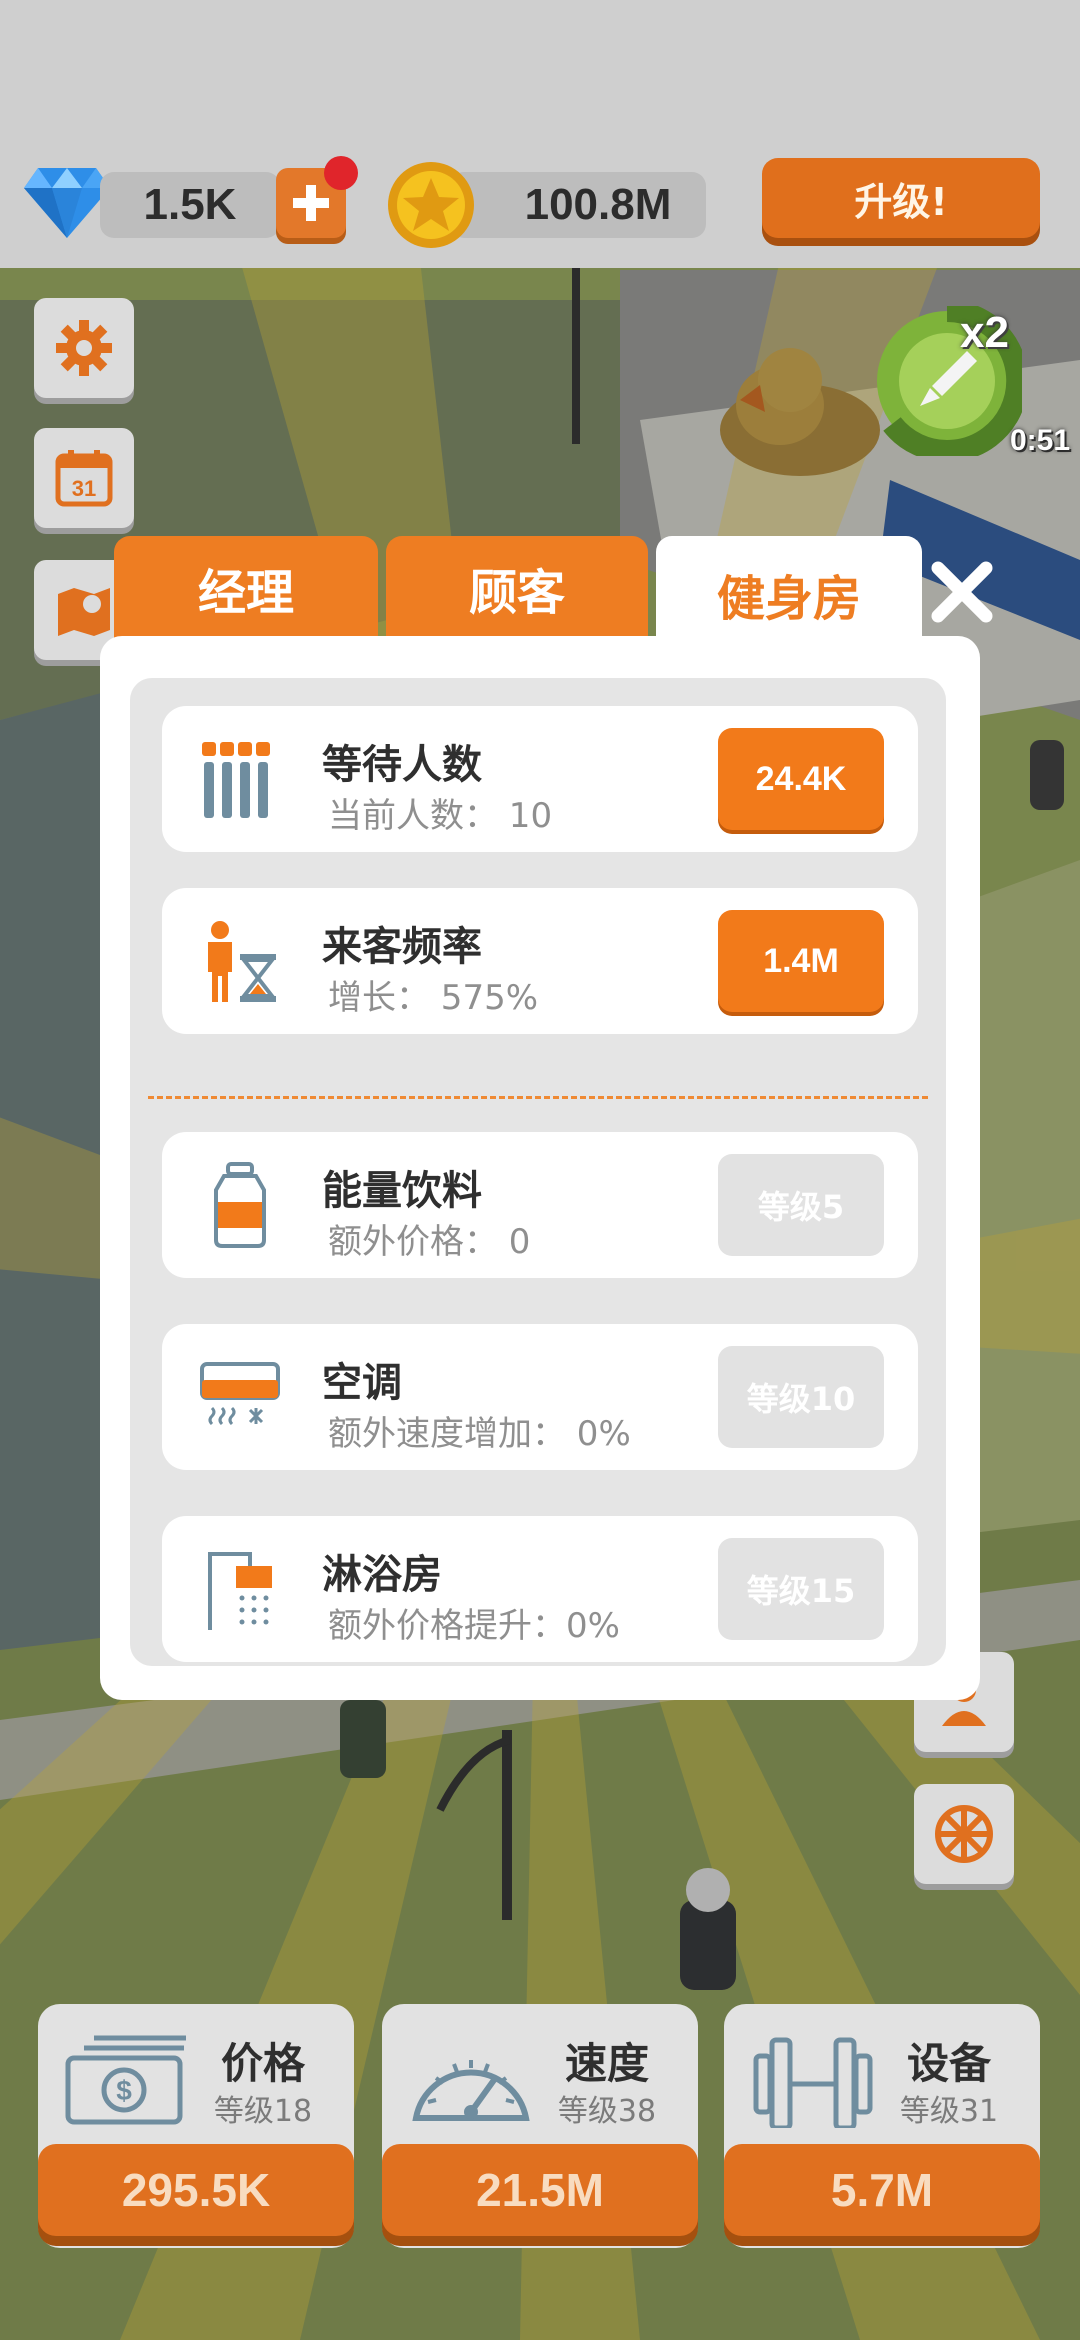 This screenshot has width=1080, height=2340. Describe the element at coordinates (382, 1575) in the screenshot. I see `item-title: 淋浴房` at that location.